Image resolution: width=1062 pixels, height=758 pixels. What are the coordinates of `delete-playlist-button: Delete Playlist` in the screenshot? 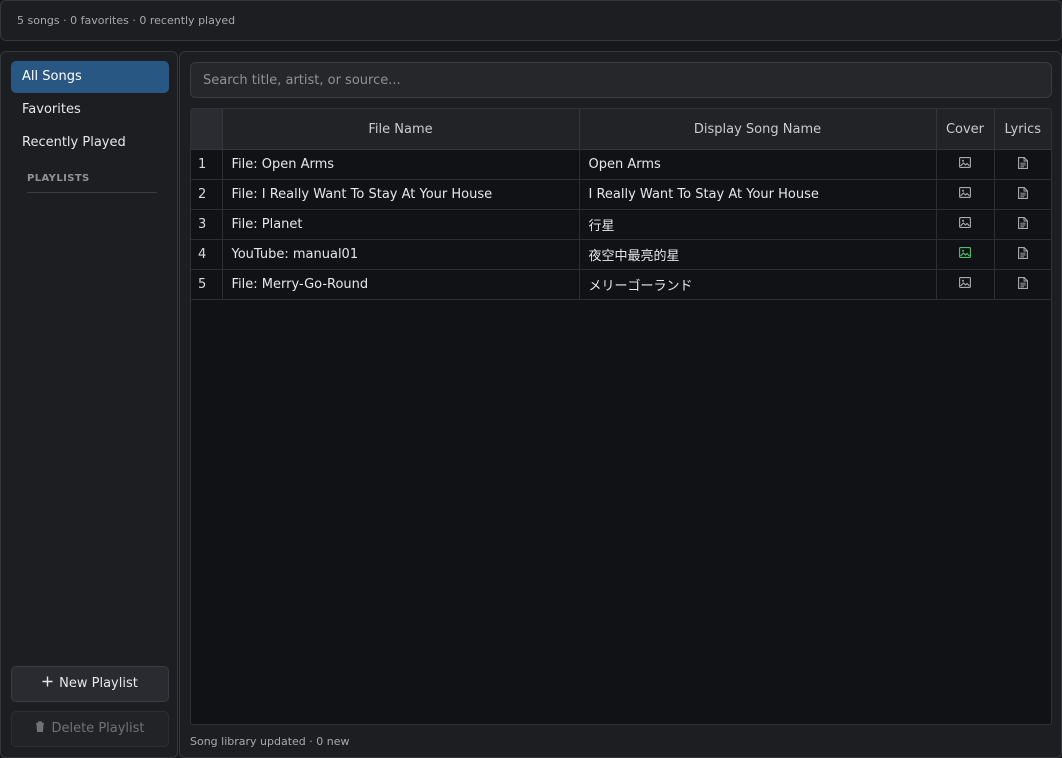 It's located at (90, 729).